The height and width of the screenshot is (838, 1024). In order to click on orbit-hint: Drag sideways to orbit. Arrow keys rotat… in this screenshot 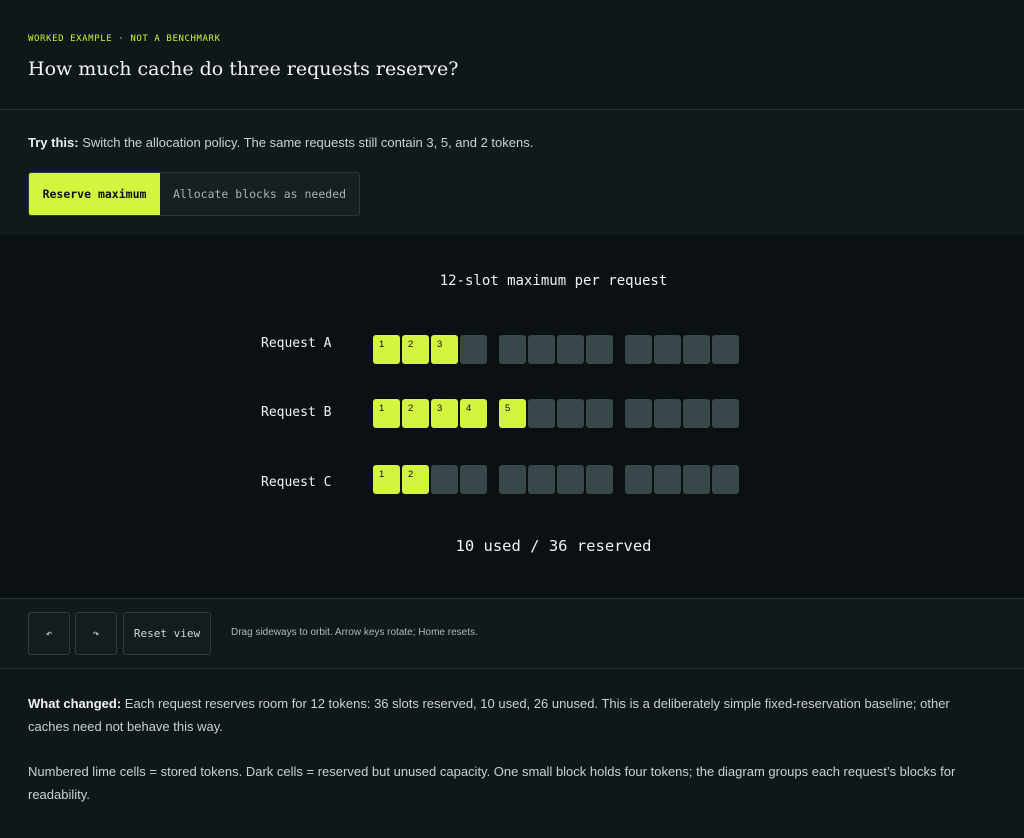, I will do `click(354, 632)`.